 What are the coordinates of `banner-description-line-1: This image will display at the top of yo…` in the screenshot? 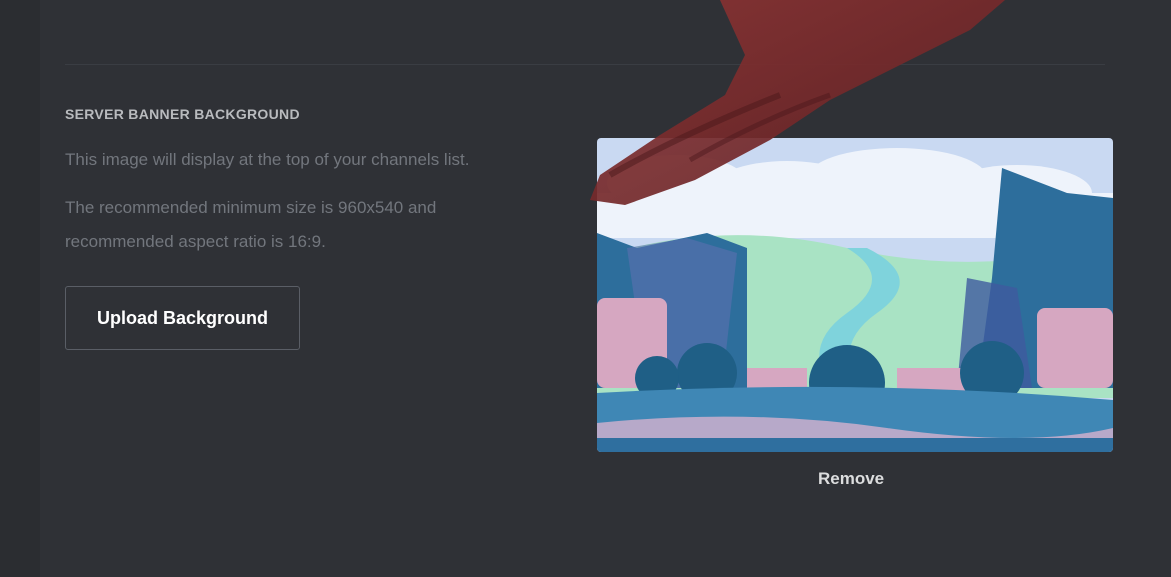 It's located at (267, 159).